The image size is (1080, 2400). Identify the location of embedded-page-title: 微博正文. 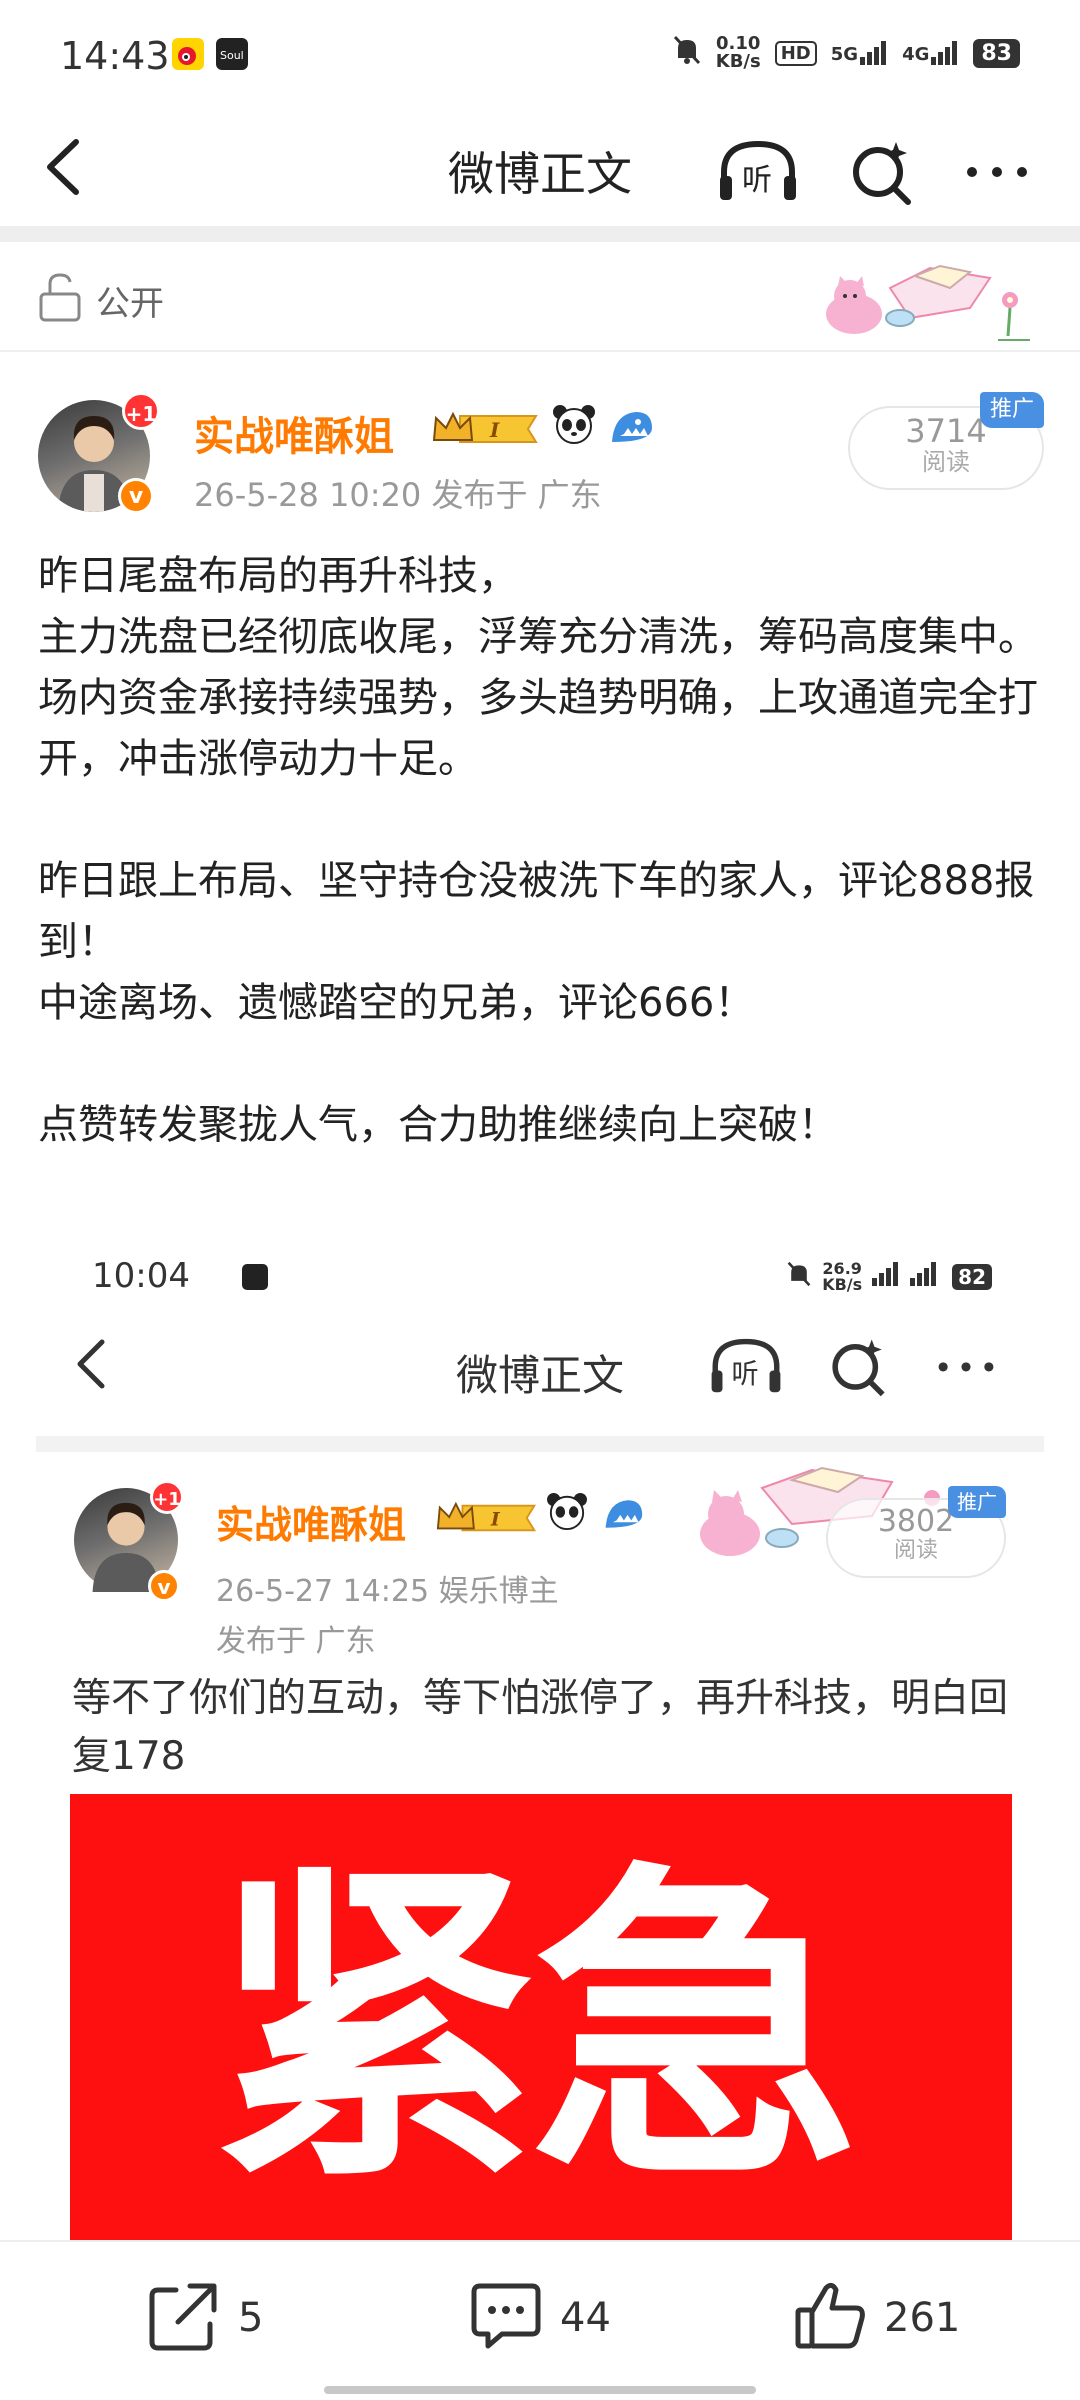
(539, 1375).